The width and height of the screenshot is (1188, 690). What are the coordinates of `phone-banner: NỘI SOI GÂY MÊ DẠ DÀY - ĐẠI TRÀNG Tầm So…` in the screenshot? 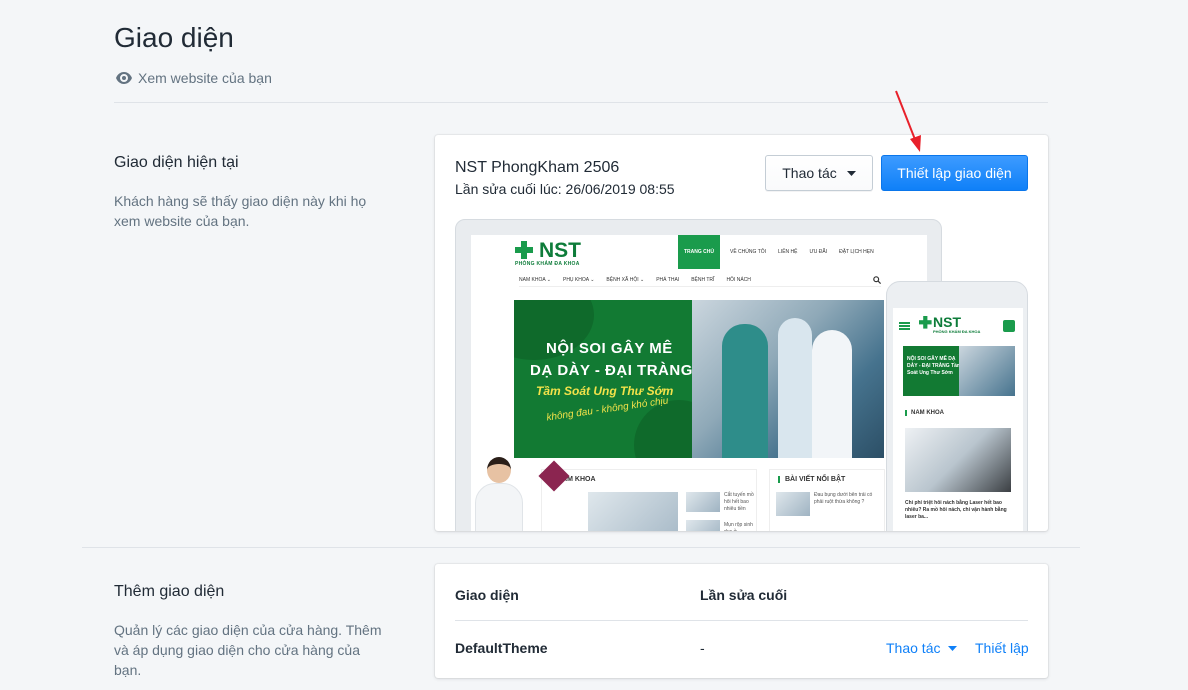 It's located at (959, 371).